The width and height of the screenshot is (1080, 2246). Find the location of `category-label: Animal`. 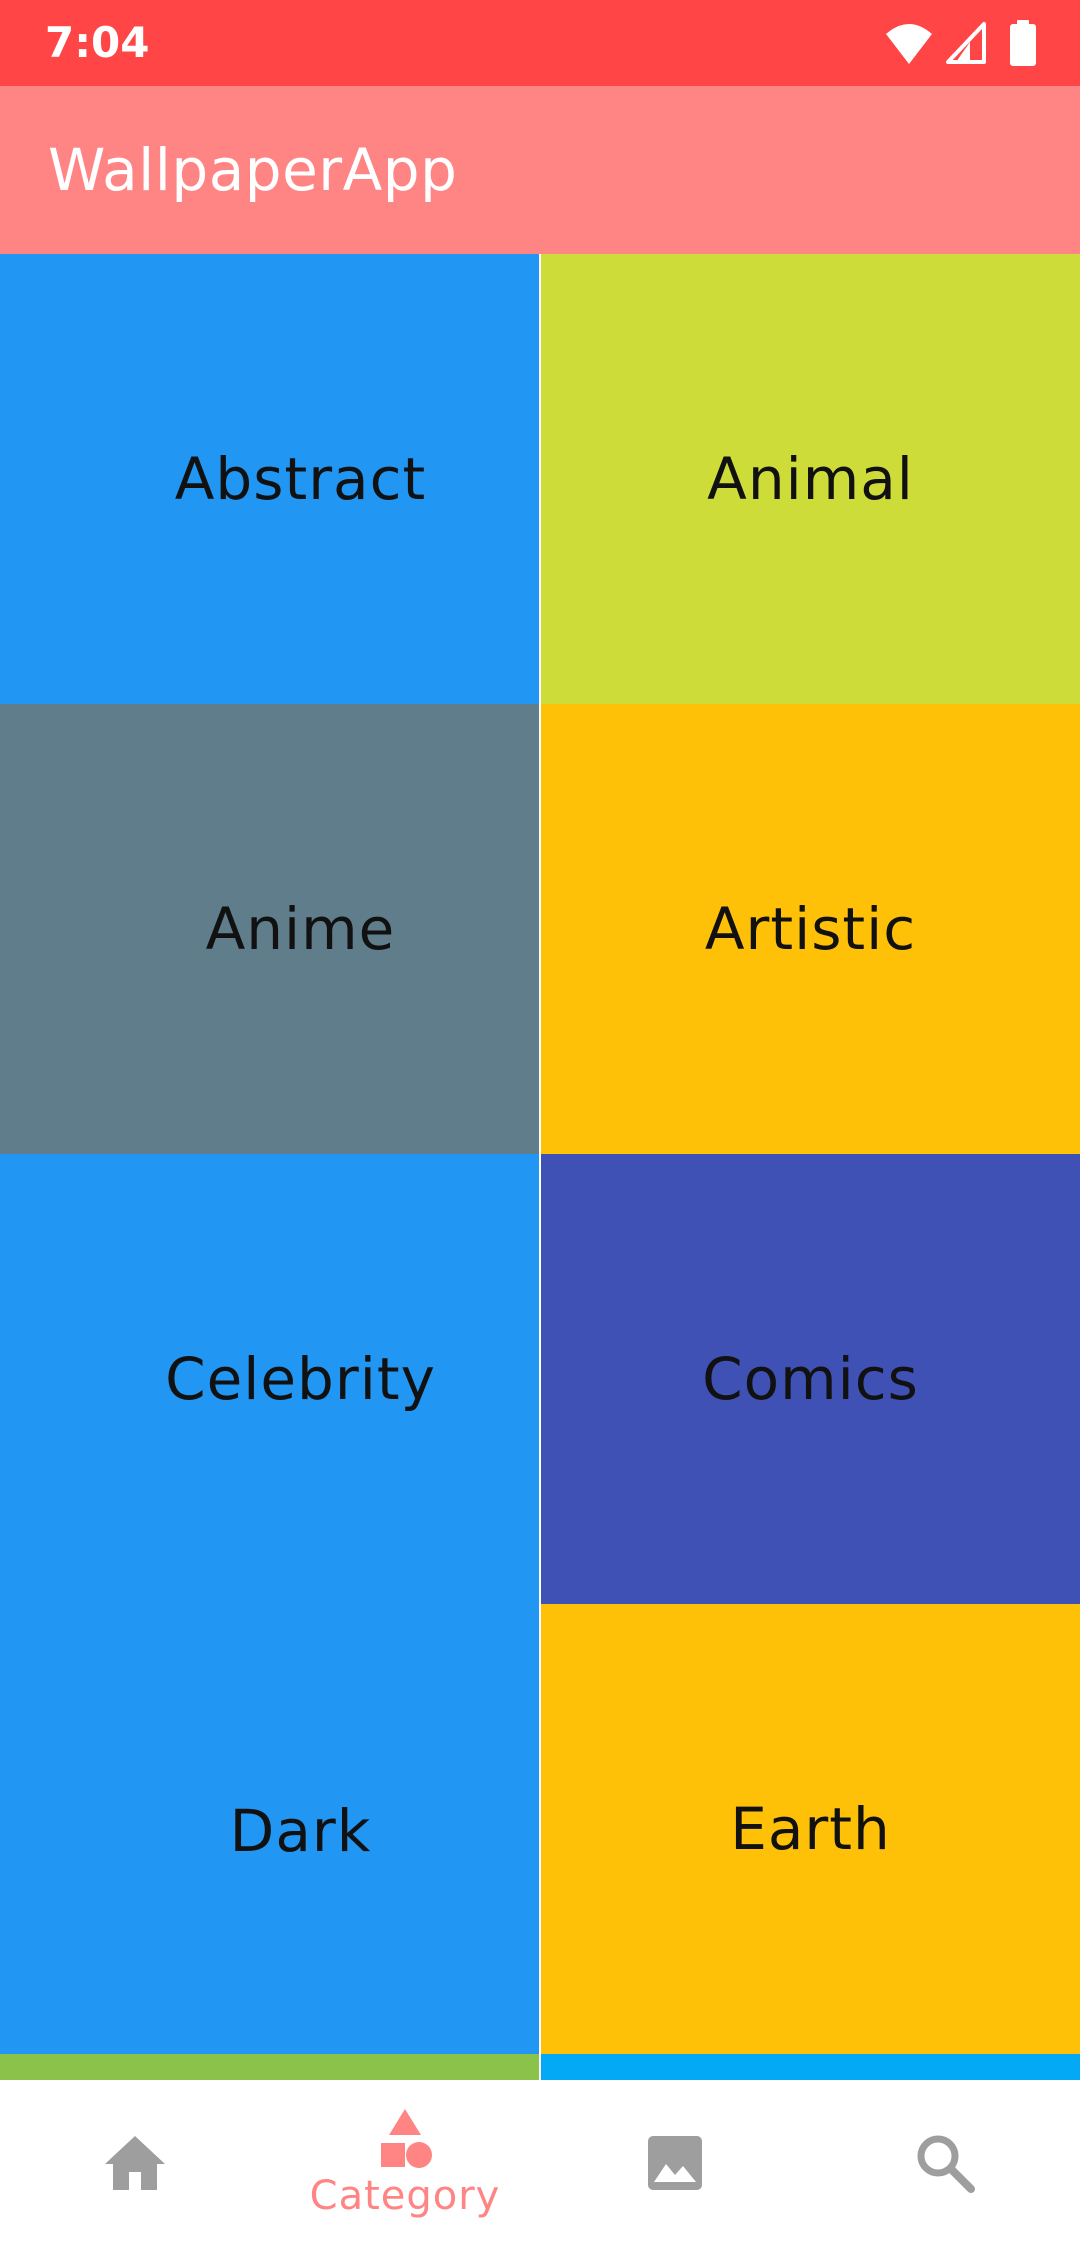

category-label: Animal is located at coordinates (810, 479).